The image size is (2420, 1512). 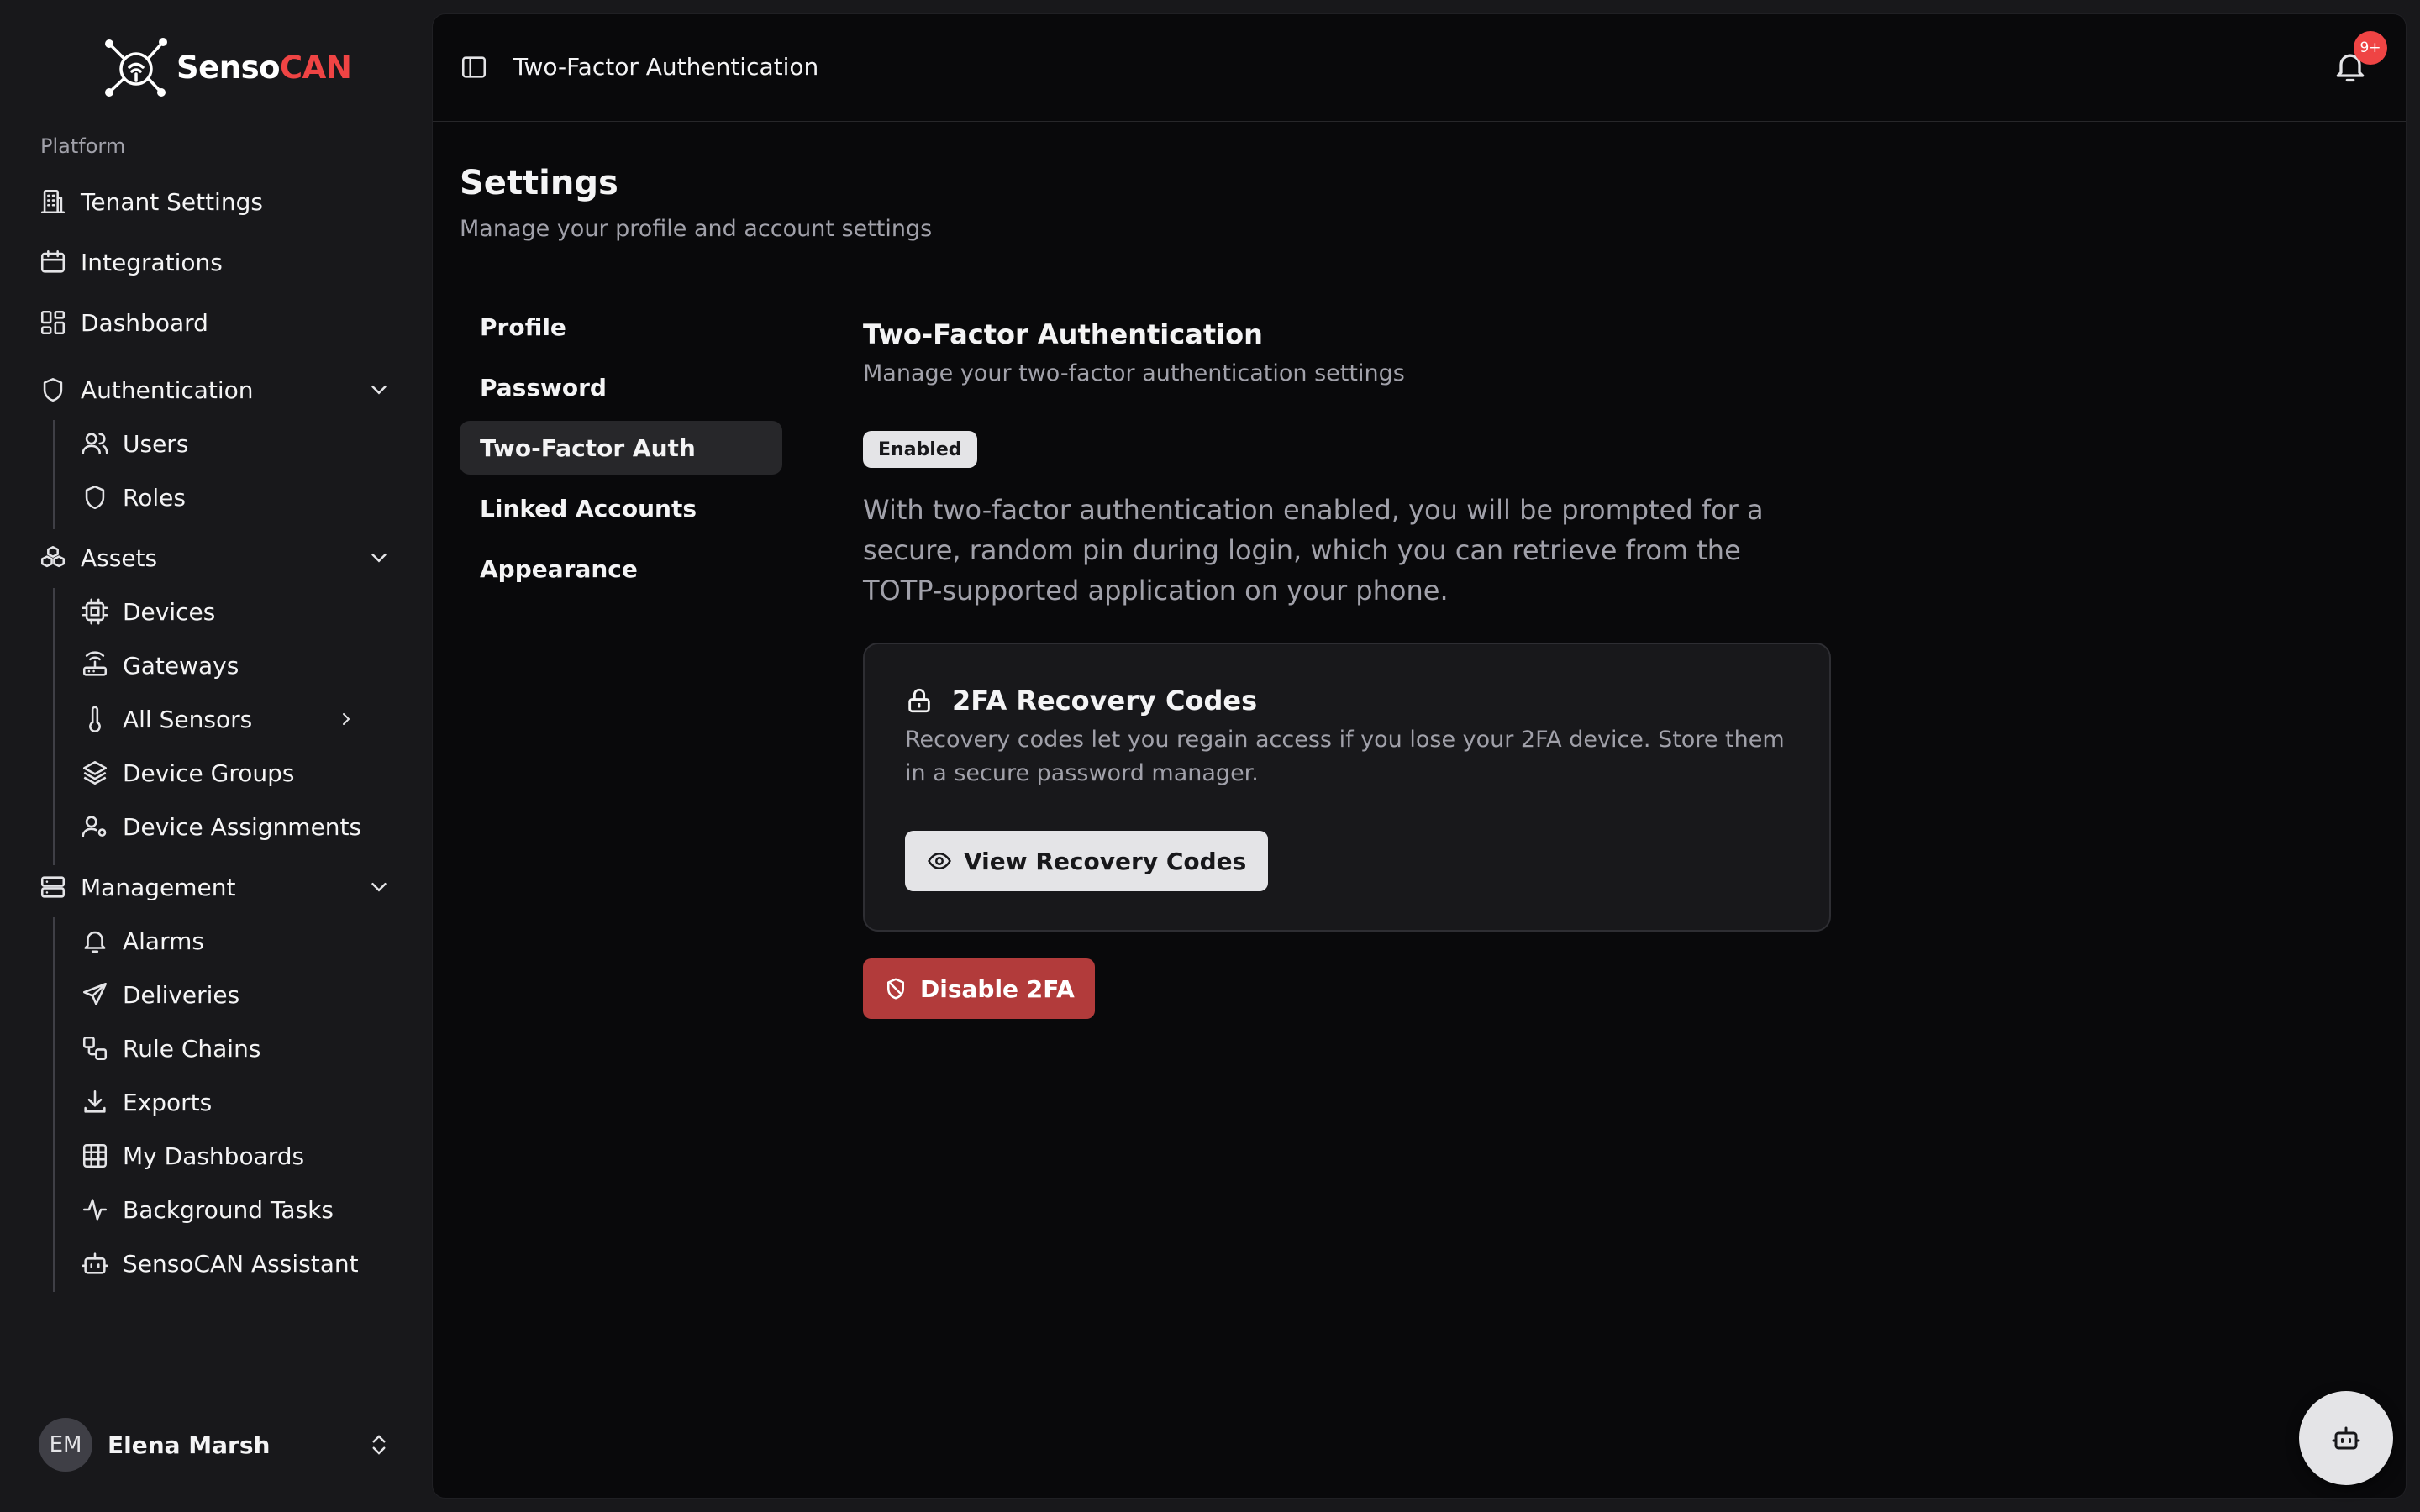 What do you see at coordinates (621, 387) in the screenshot?
I see `tab-password: Password` at bounding box center [621, 387].